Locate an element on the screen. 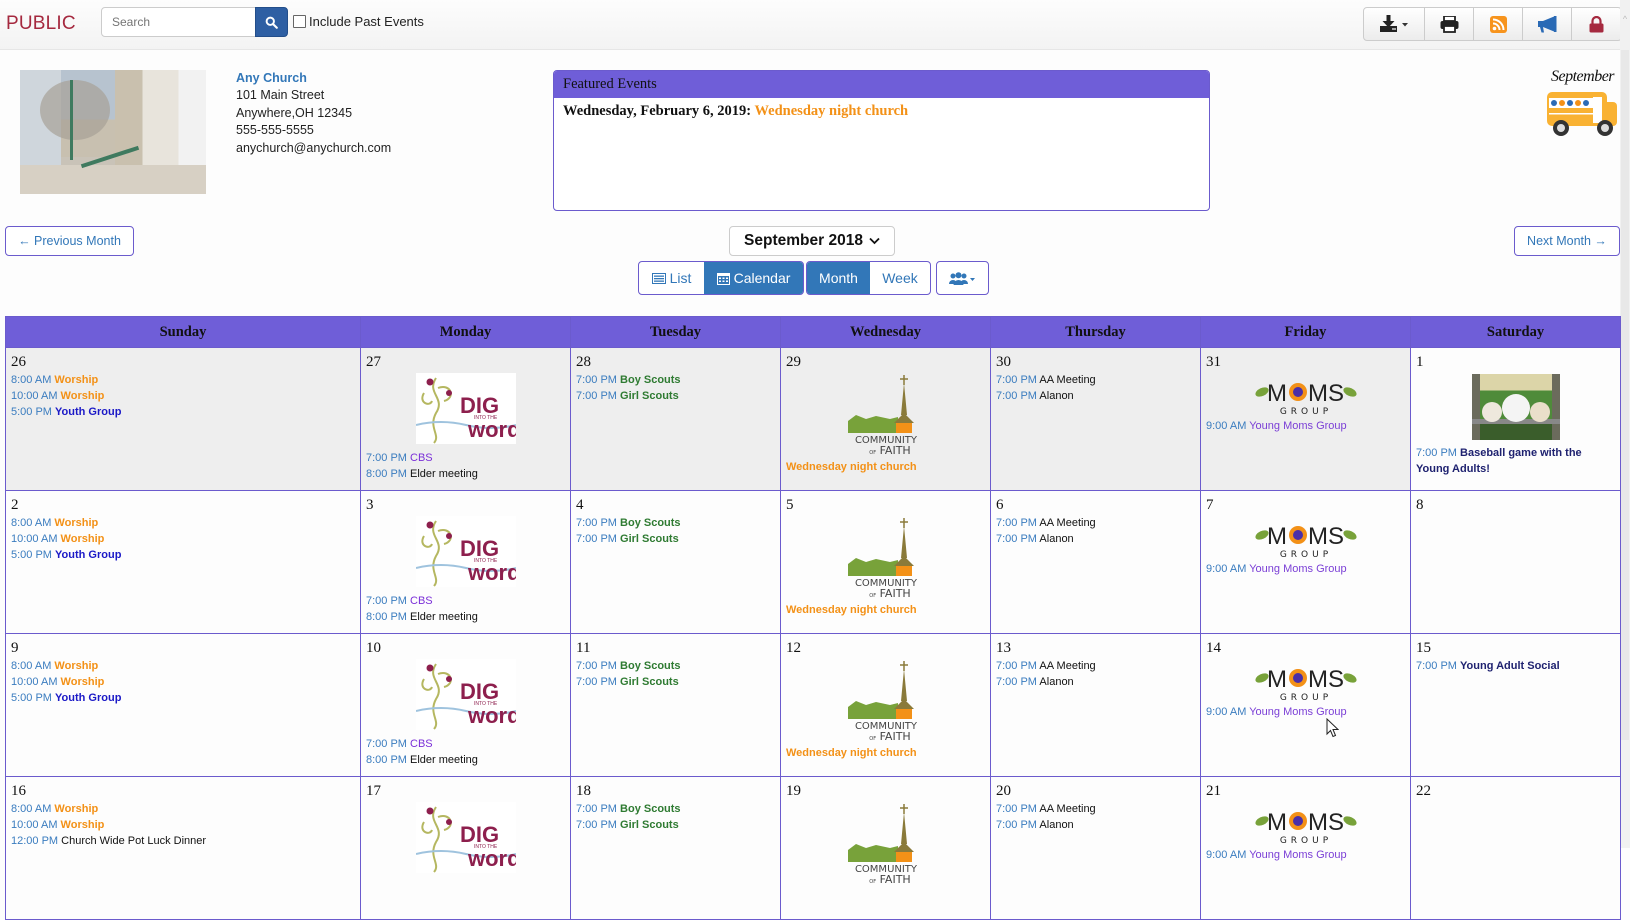 The image size is (1630, 920). calendar-day-cell: 22 is located at coordinates (1515, 848).